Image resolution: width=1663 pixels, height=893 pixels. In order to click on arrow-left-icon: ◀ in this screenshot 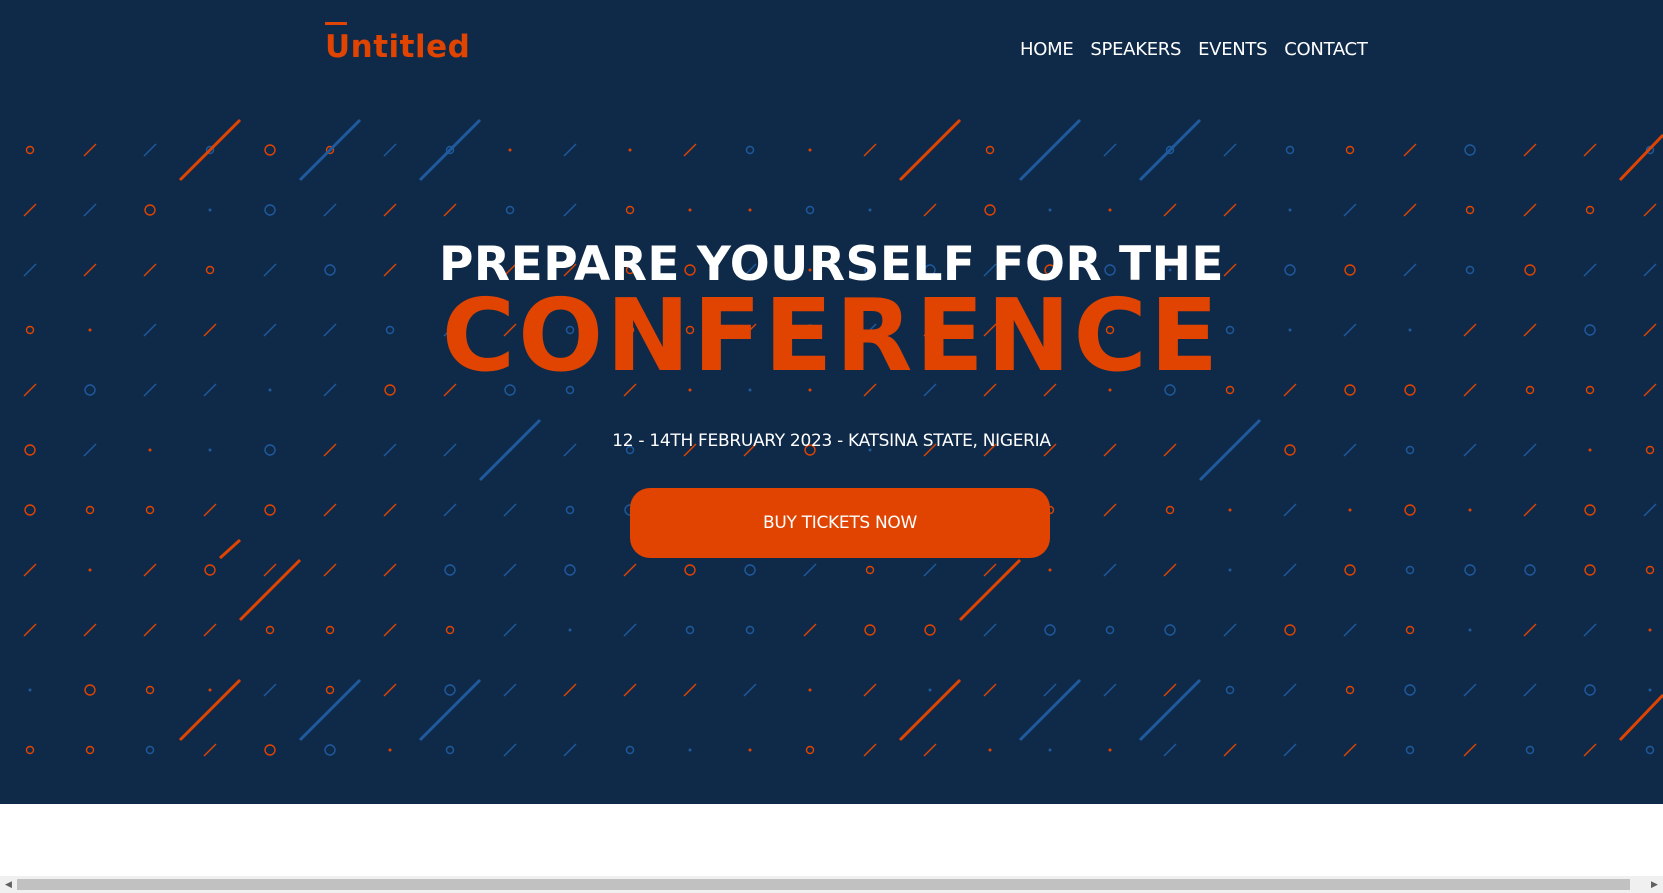, I will do `click(8, 884)`.